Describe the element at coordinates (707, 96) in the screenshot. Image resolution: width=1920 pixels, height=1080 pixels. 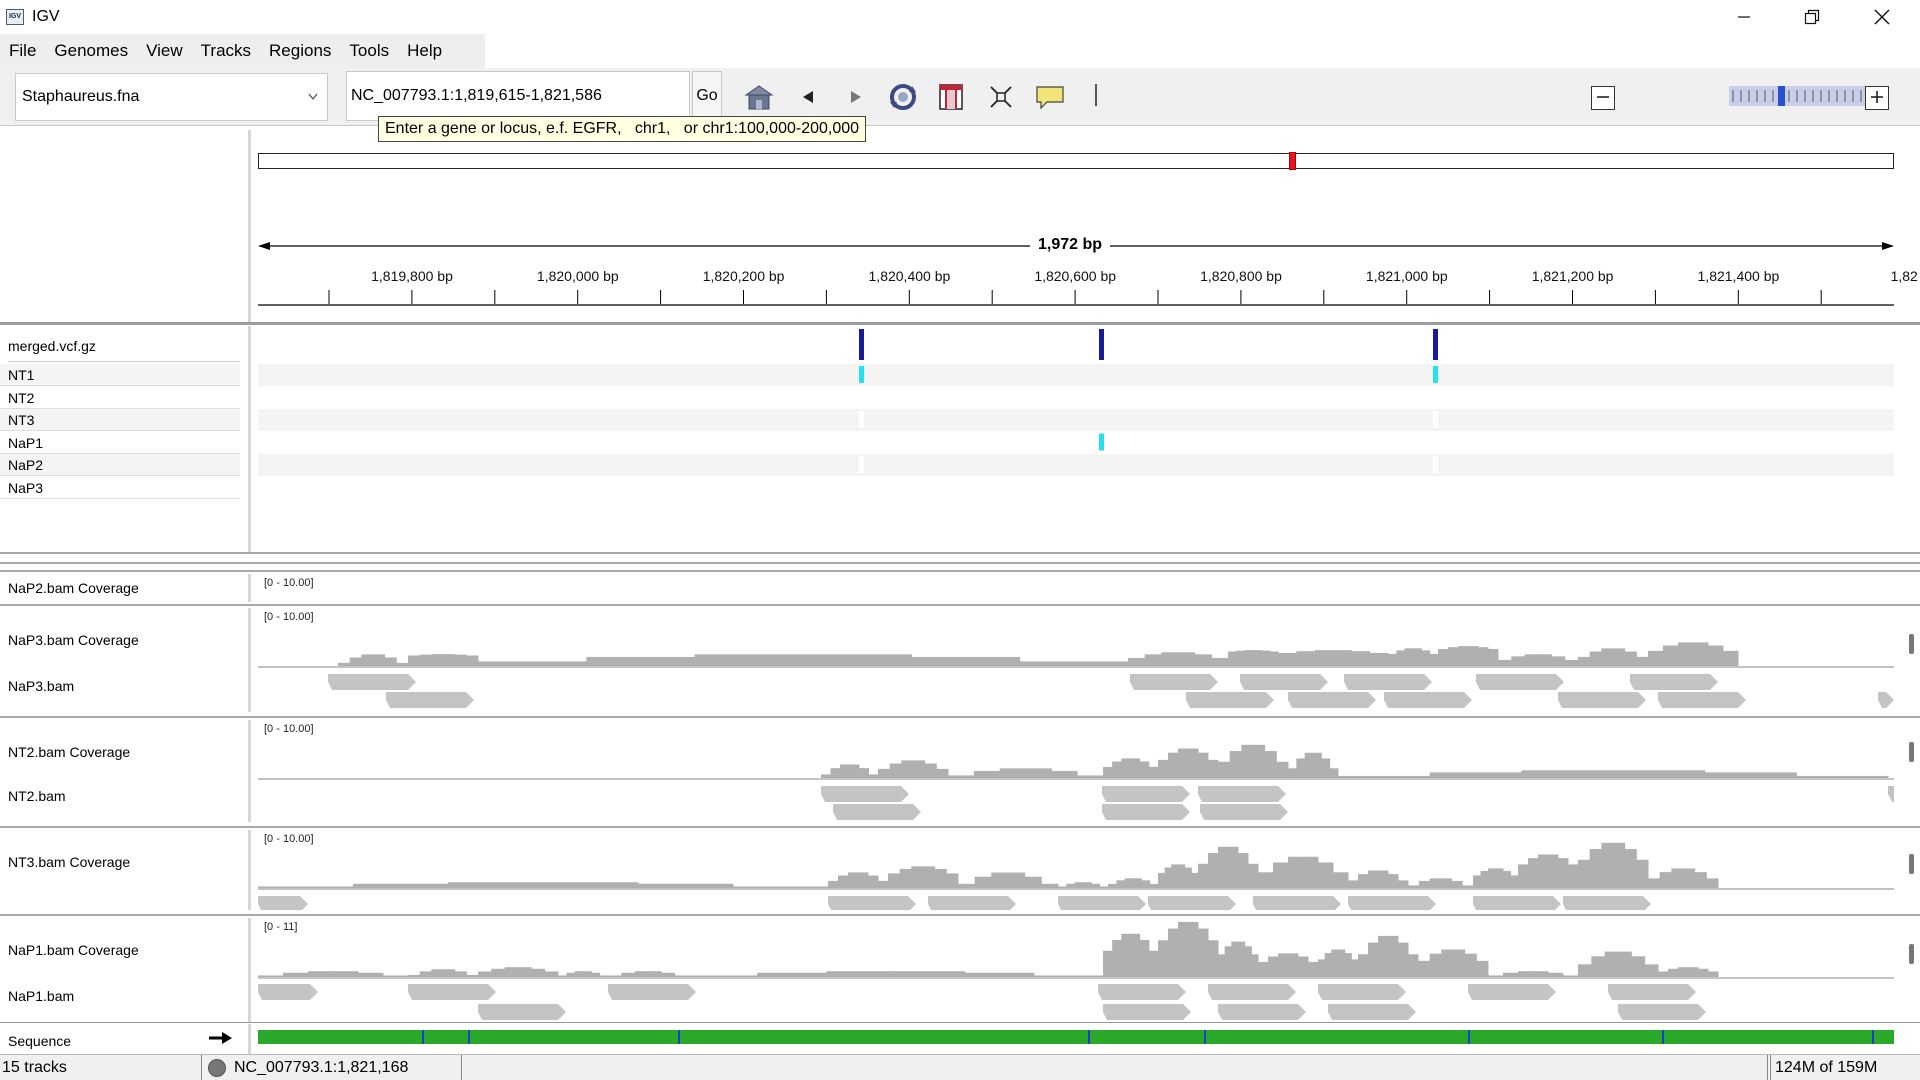
I see `go-button: Go` at that location.